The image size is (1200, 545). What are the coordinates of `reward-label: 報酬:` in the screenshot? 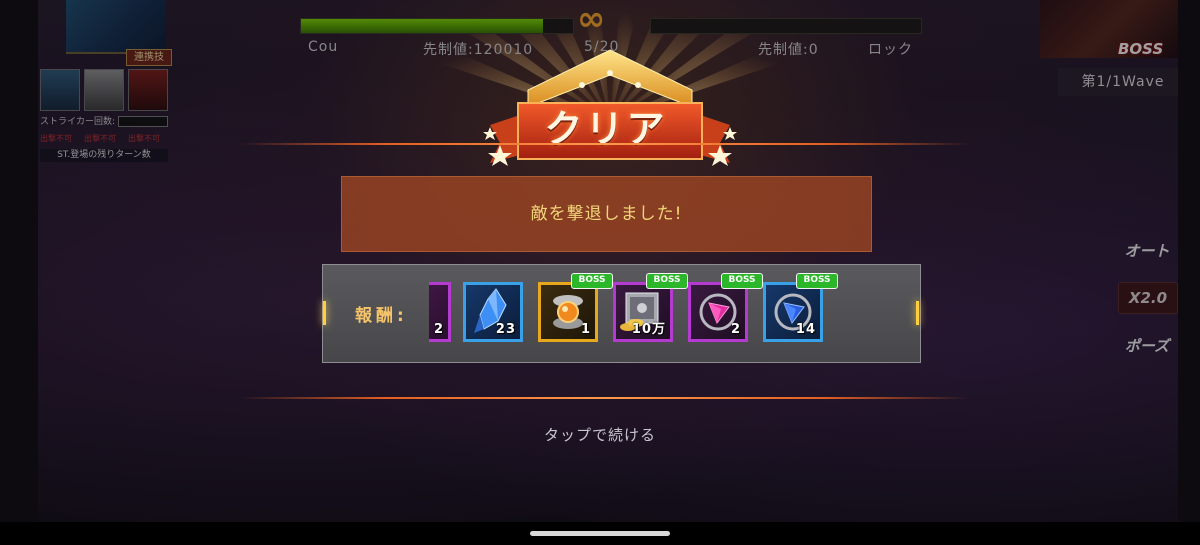 It's located at (381, 316).